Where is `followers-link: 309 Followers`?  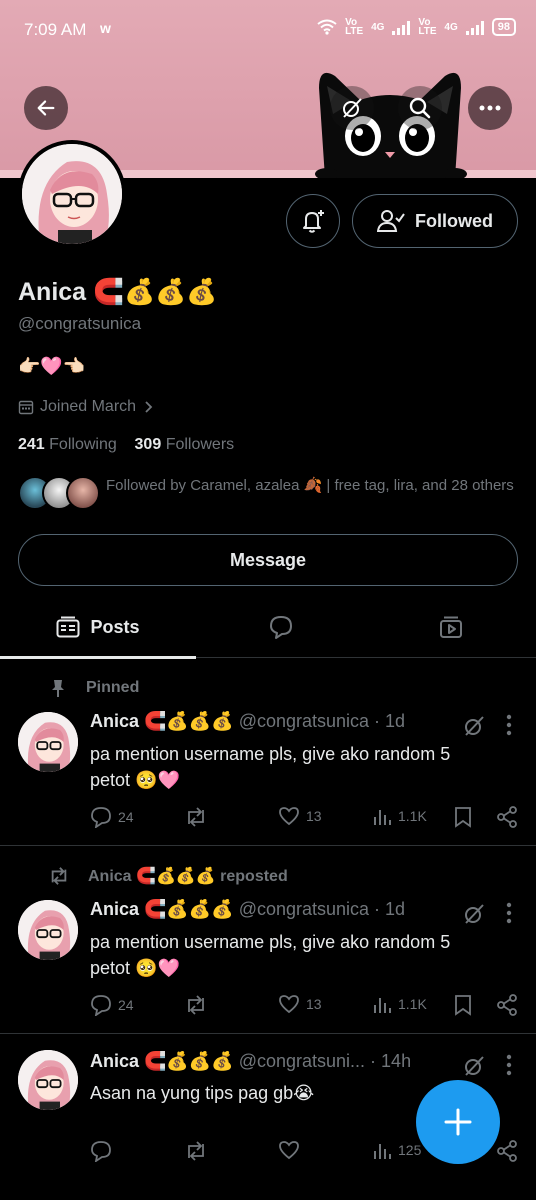
followers-link: 309 Followers is located at coordinates (185, 444).